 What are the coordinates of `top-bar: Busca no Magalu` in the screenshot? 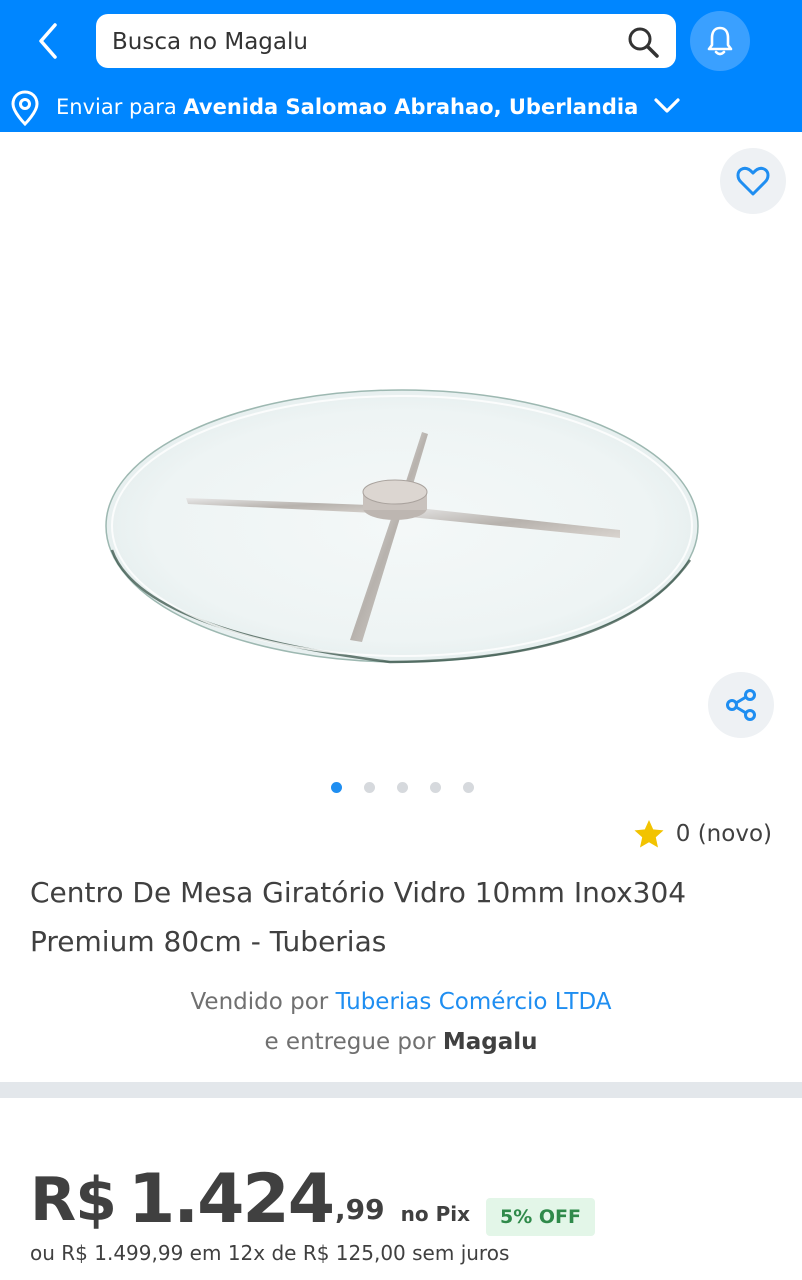 It's located at (401, 41).